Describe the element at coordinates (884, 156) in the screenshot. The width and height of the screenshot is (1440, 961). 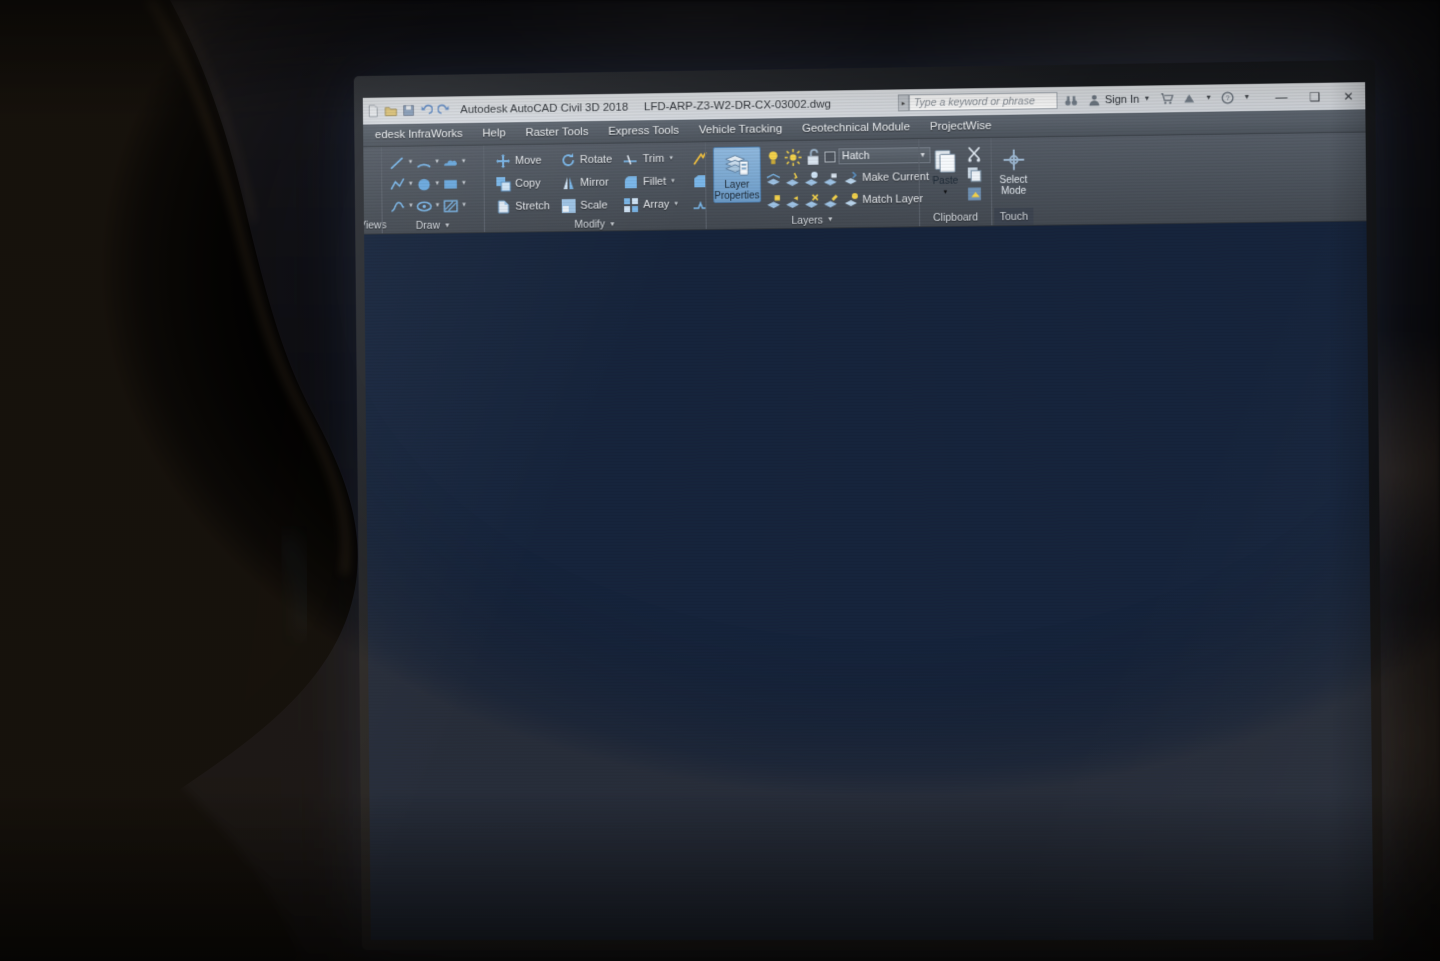
I see `current-layer-dropdown: Hatch ▼` at that location.